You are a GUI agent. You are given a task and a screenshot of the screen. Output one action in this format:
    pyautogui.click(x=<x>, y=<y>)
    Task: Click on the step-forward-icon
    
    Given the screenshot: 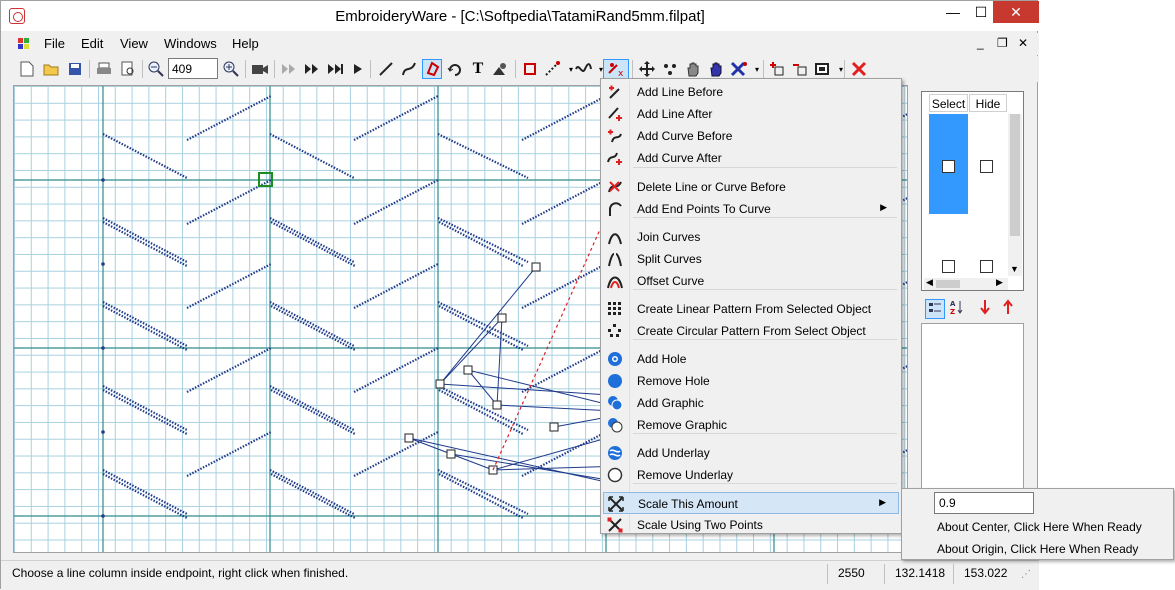 What is the action you would take?
    pyautogui.click(x=335, y=69)
    